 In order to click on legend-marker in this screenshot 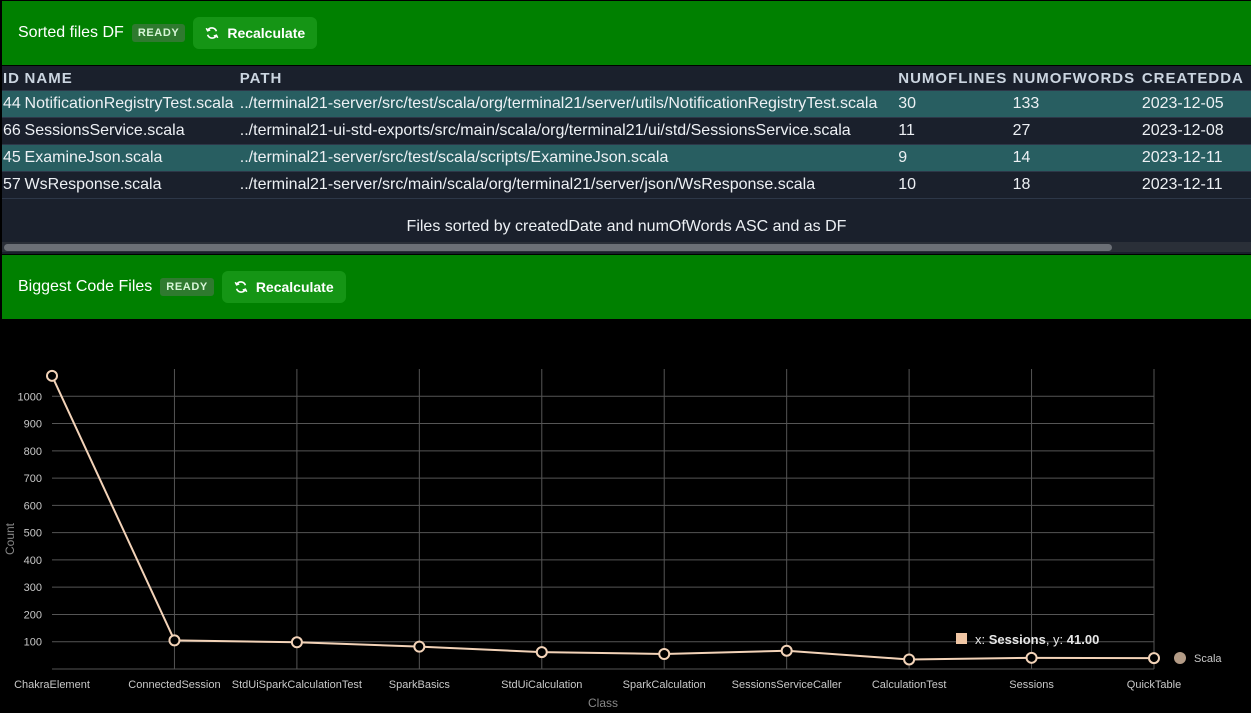, I will do `click(1180, 658)`.